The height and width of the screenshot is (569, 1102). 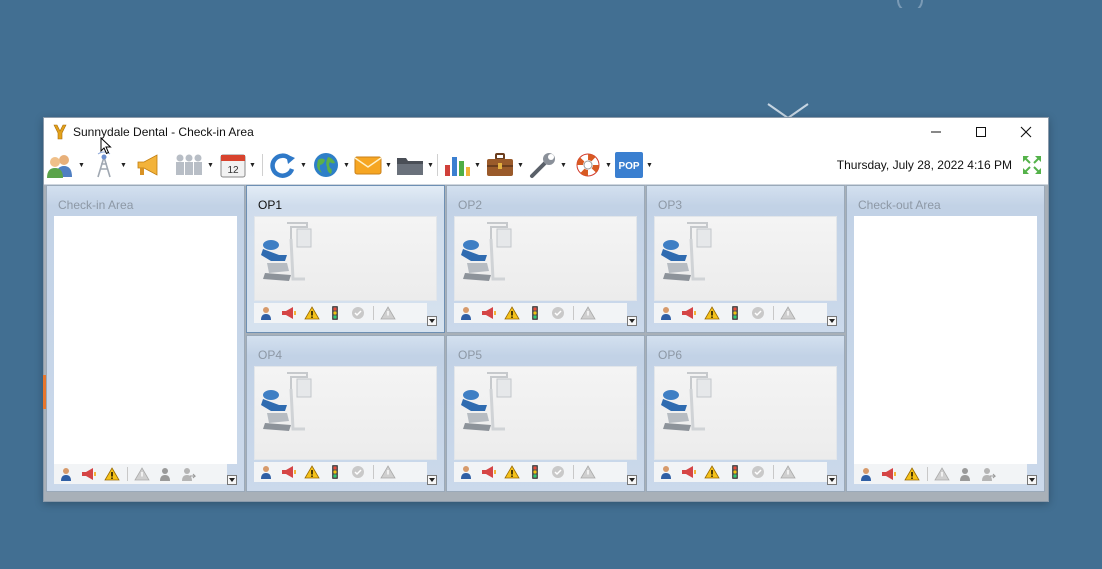 What do you see at coordinates (924, 165) in the screenshot?
I see `current-datetime: Thursday, July 28, 2022 4:16 PM` at bounding box center [924, 165].